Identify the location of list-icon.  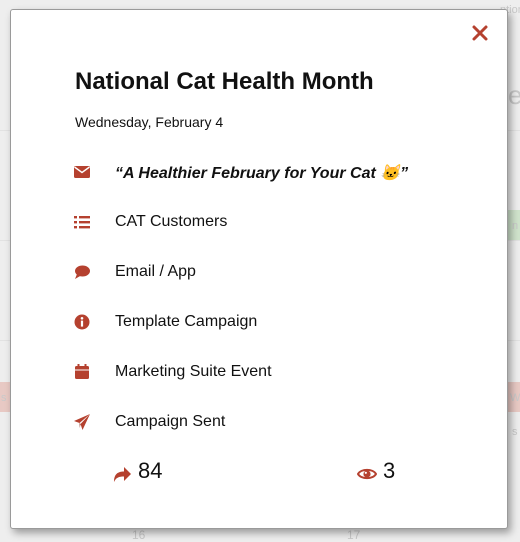
(82, 222).